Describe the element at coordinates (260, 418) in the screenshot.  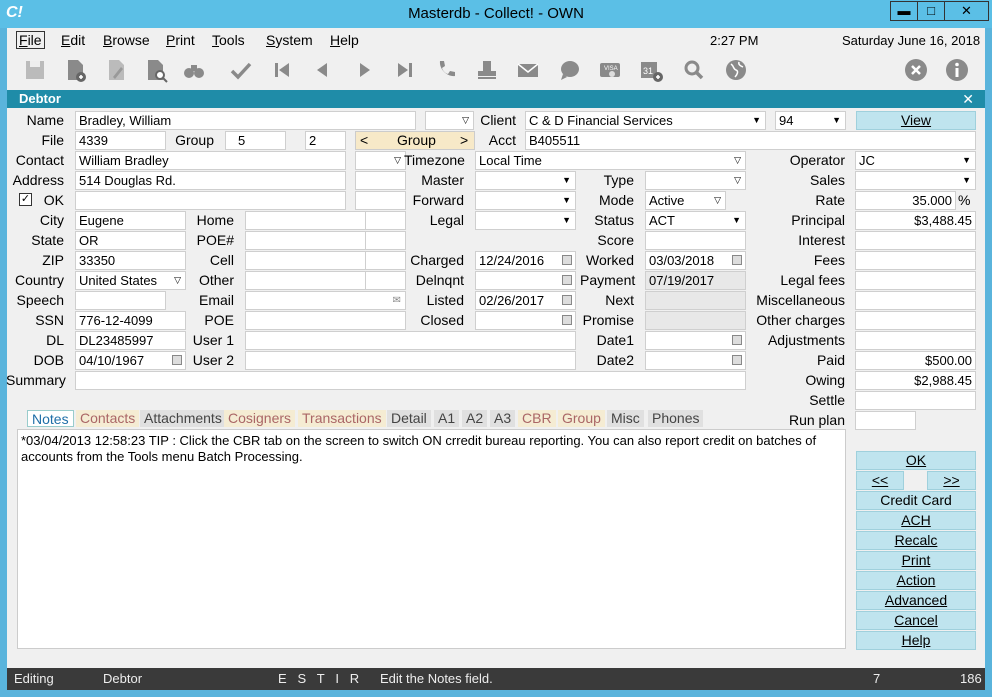
I see `tab-cosigners: Cosigners` at that location.